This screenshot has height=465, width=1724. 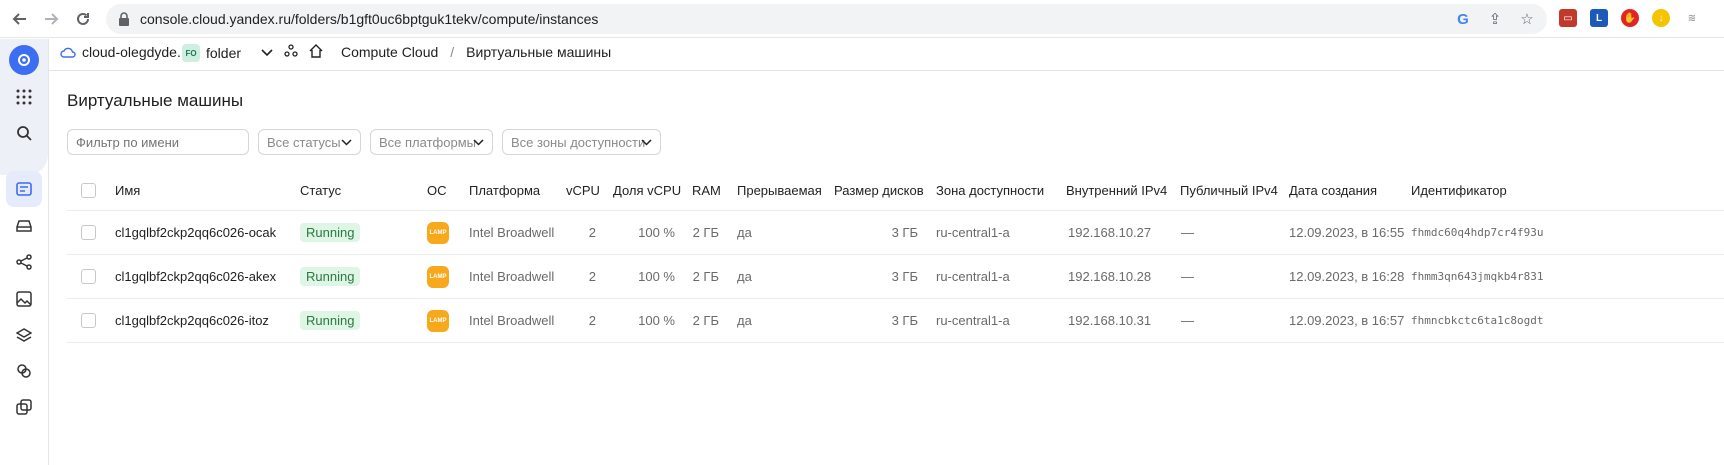 What do you see at coordinates (1110, 232) in the screenshot?
I see `internal-ipv4-value: 192.168.10.27` at bounding box center [1110, 232].